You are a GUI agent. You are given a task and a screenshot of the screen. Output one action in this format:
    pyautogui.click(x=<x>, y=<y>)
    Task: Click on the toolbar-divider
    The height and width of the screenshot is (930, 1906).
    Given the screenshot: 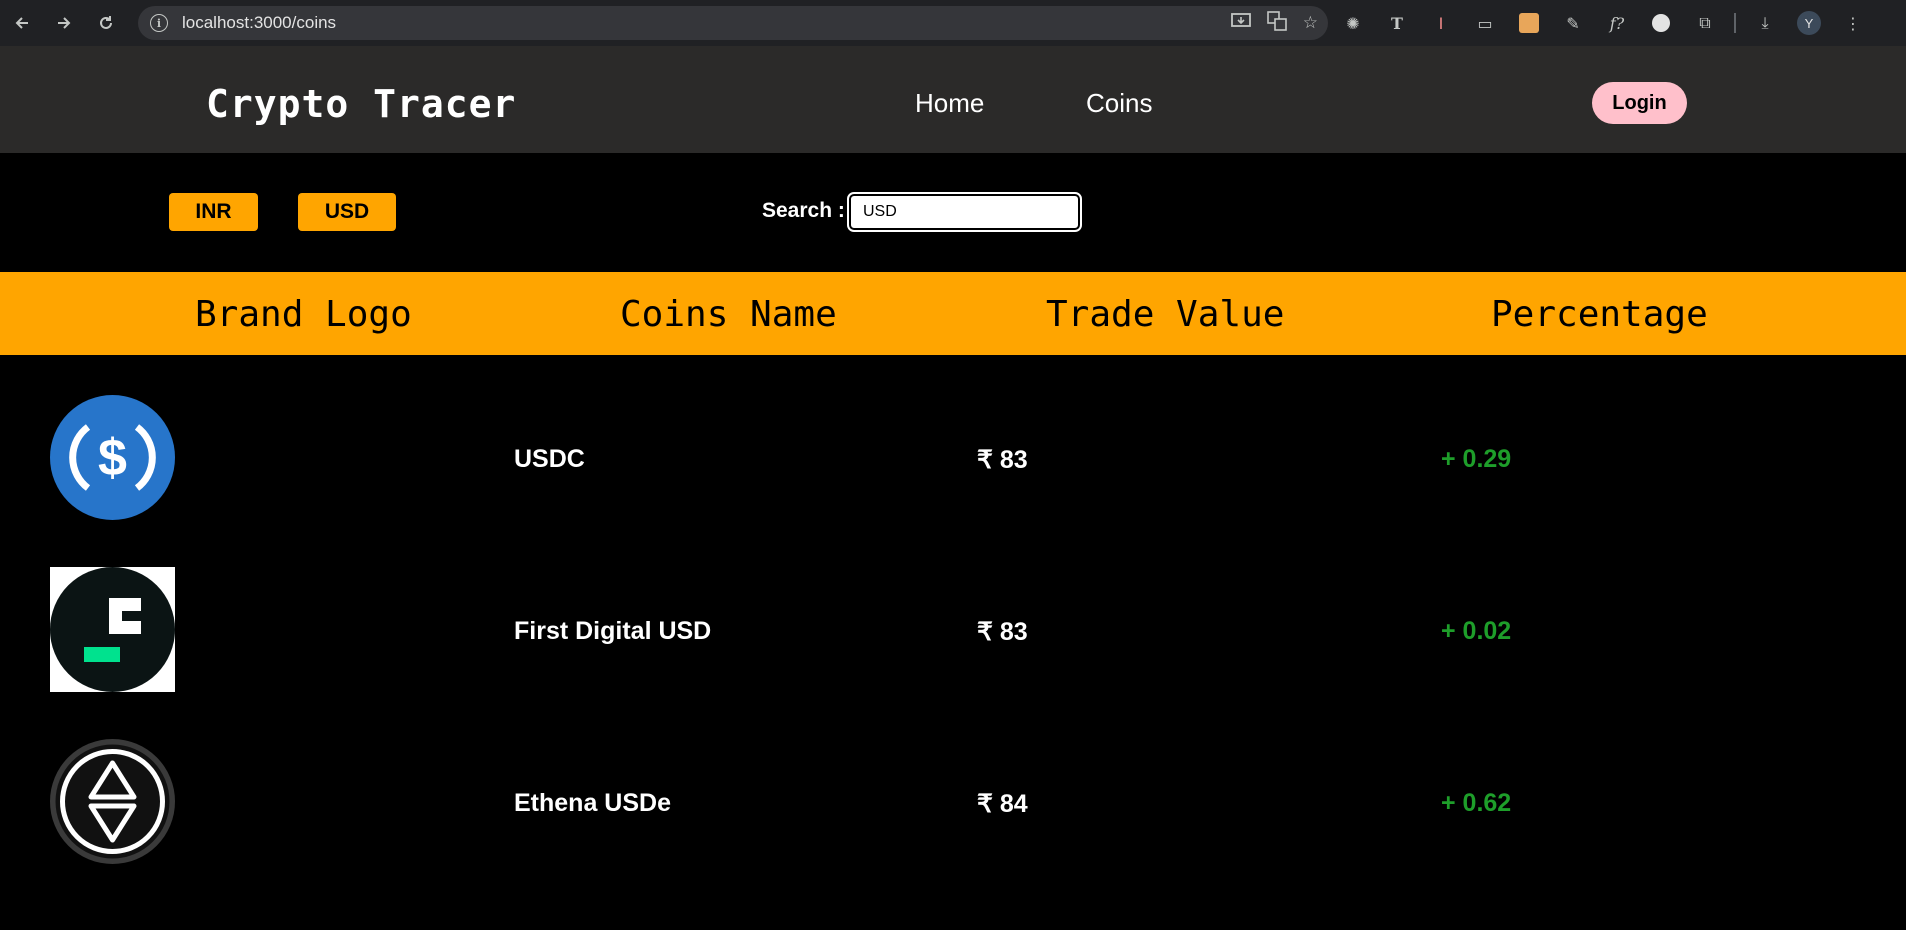 What is the action you would take?
    pyautogui.click(x=1735, y=23)
    